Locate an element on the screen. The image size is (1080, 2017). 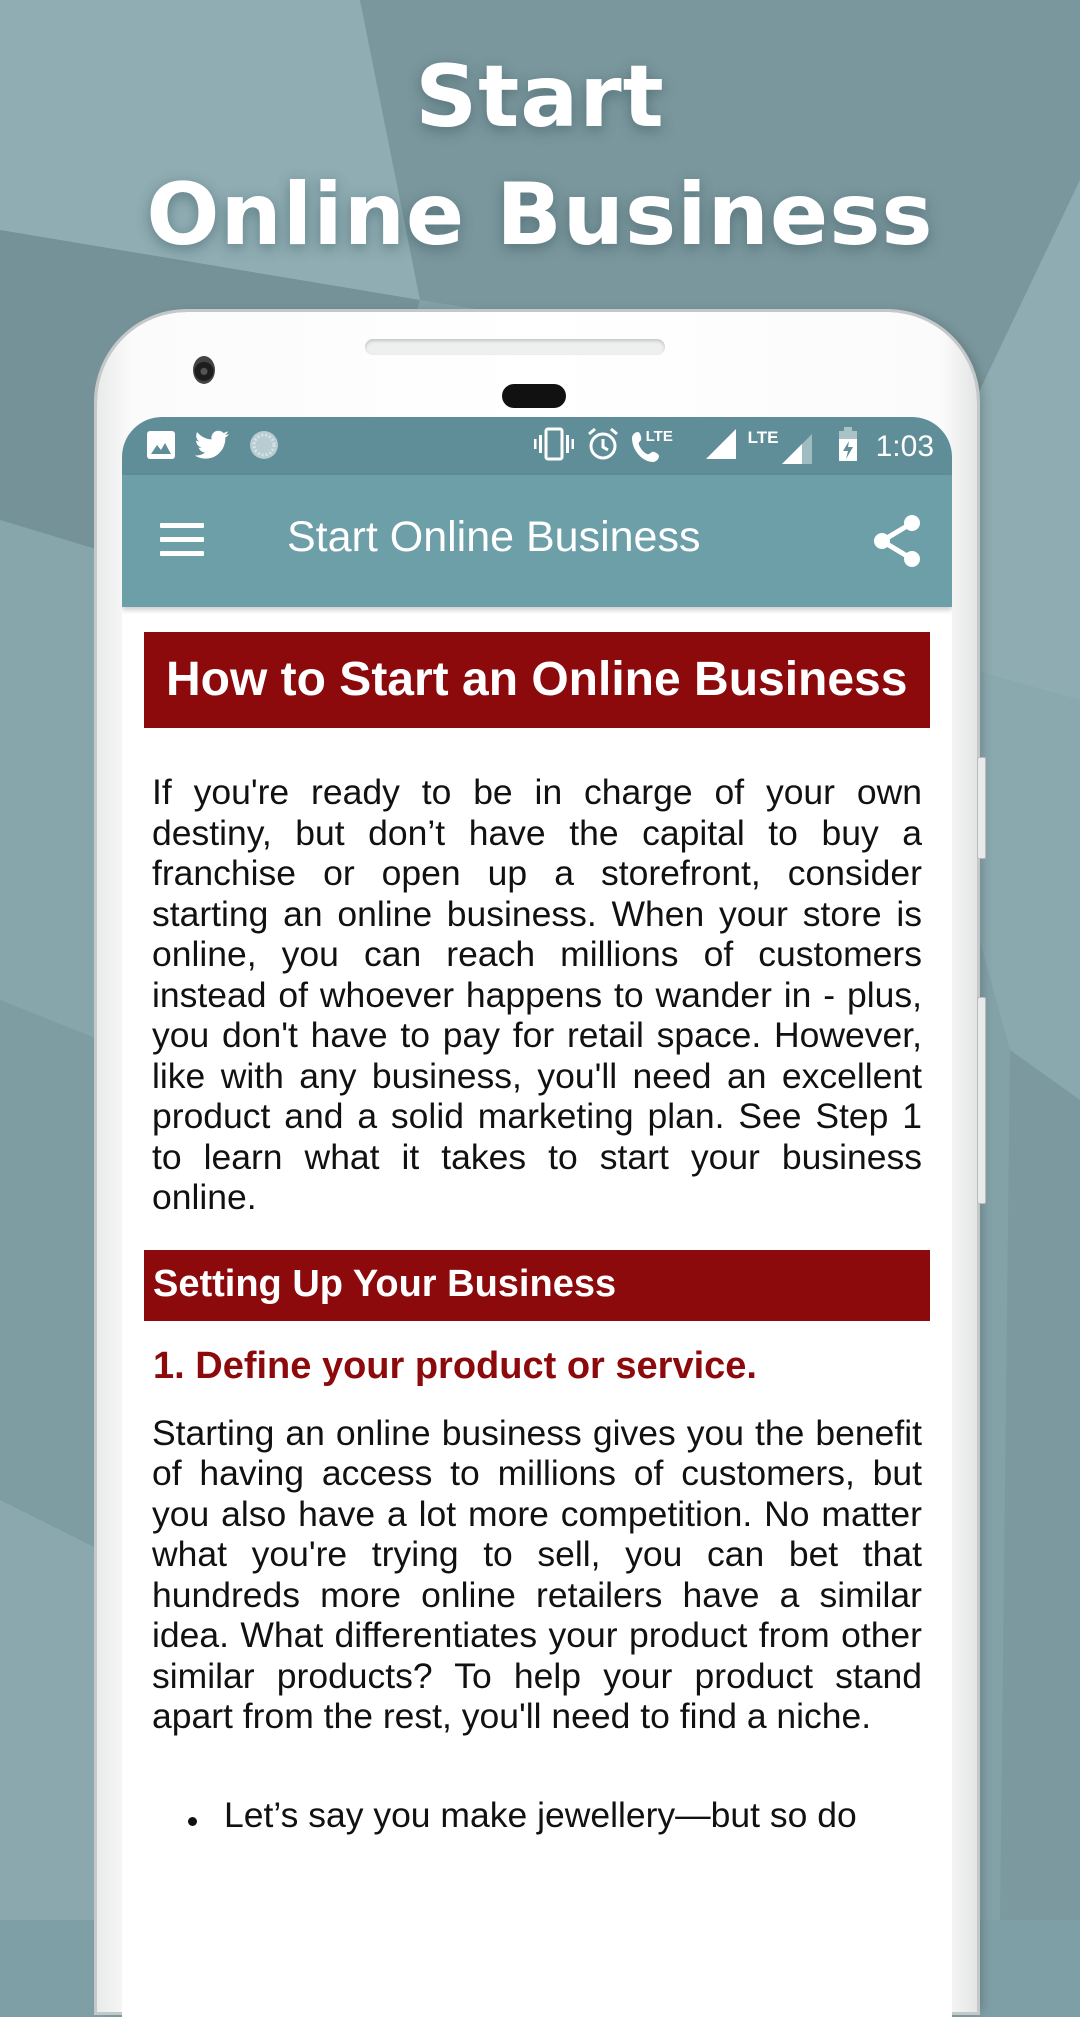
section-heading: Setting Up Your Business is located at coordinates (537, 1285).